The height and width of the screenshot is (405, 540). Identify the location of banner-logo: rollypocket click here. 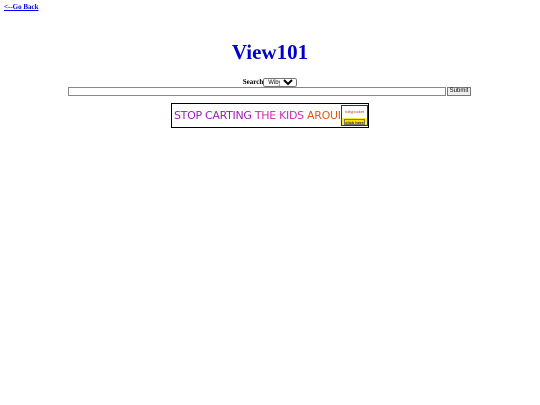
(354, 115).